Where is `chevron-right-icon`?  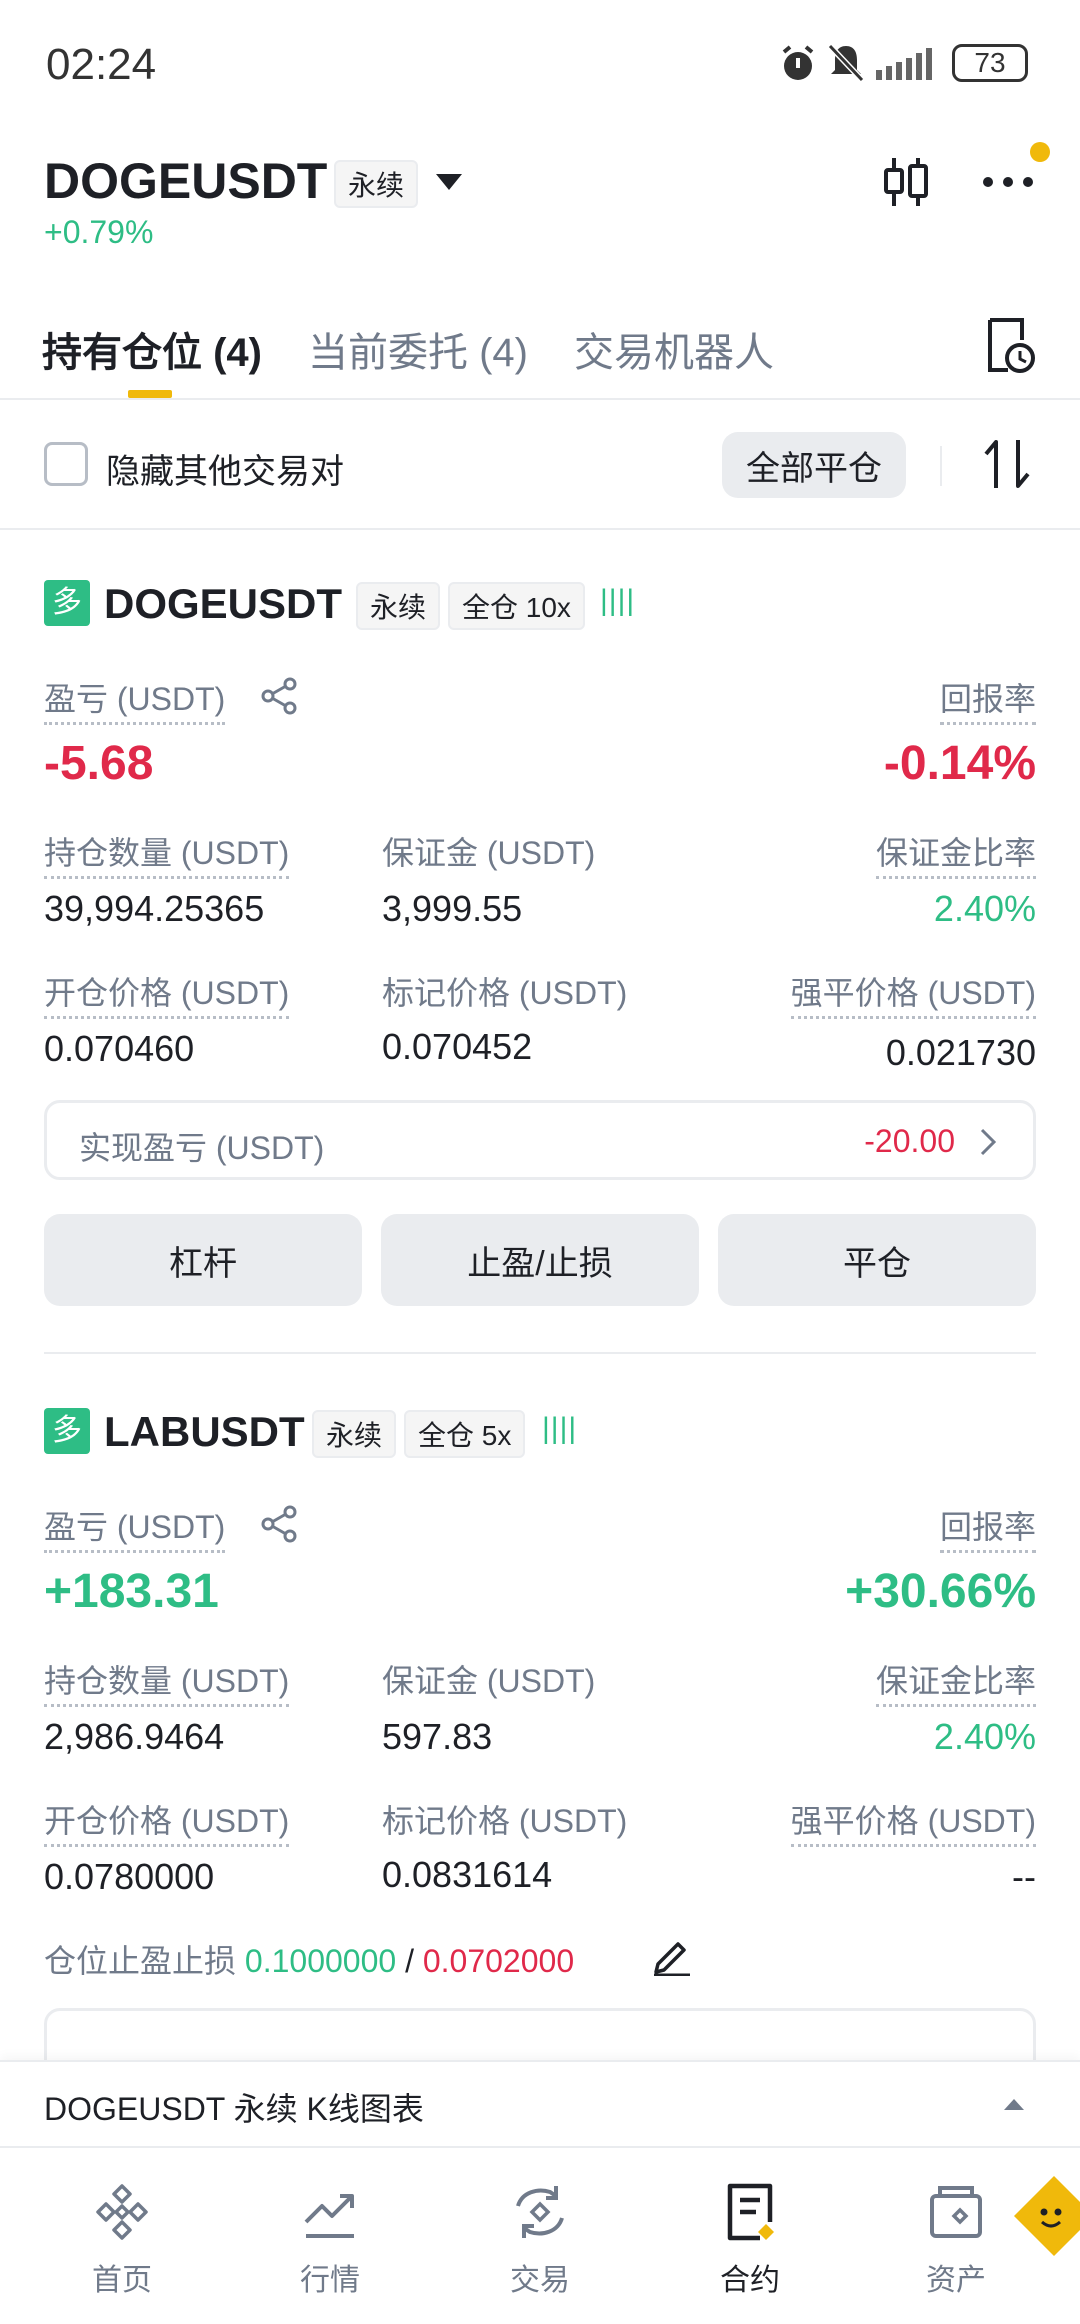 chevron-right-icon is located at coordinates (988, 1144).